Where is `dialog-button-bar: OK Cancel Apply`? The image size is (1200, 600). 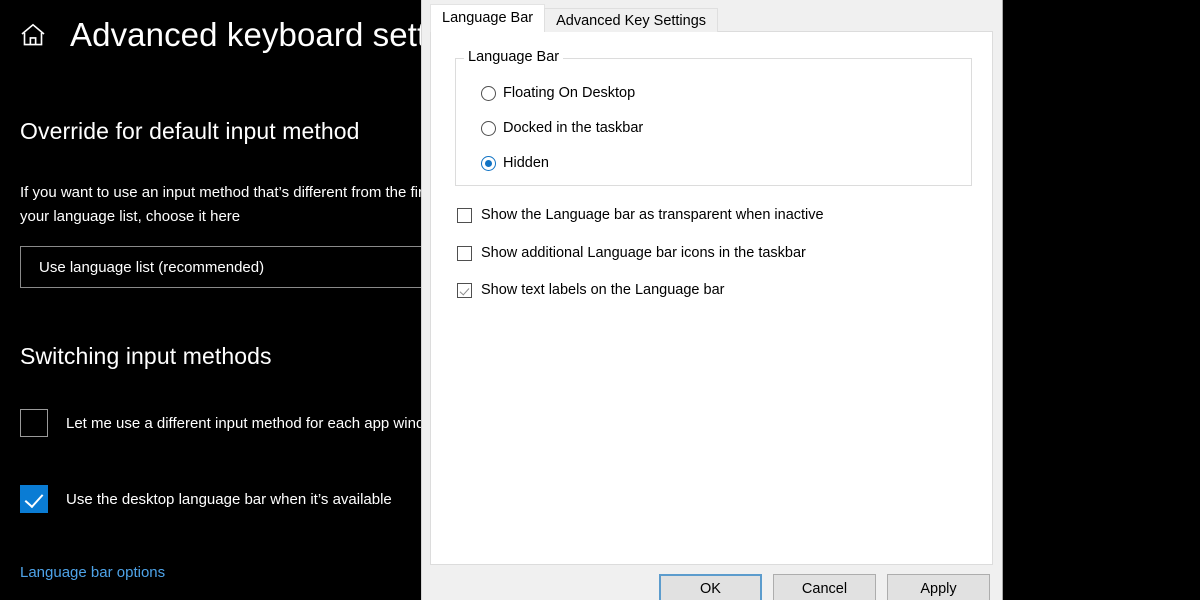 dialog-button-bar: OK Cancel Apply is located at coordinates (712, 583).